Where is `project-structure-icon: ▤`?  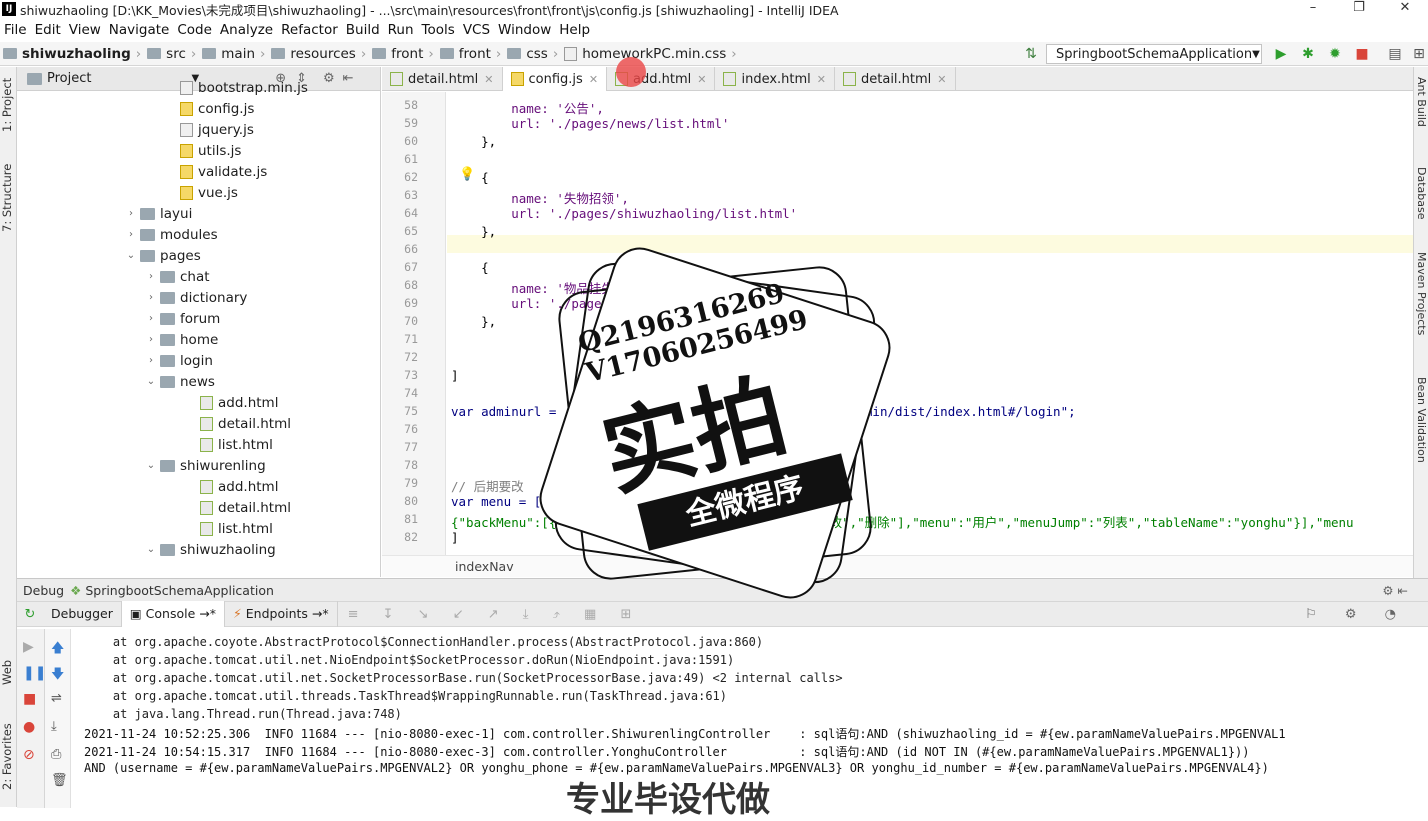
project-structure-icon: ▤ is located at coordinates (1395, 54).